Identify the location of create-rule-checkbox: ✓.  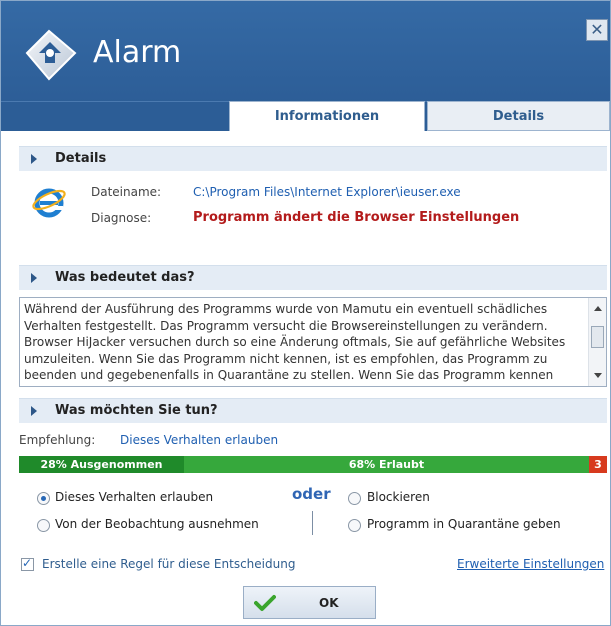
(27, 563).